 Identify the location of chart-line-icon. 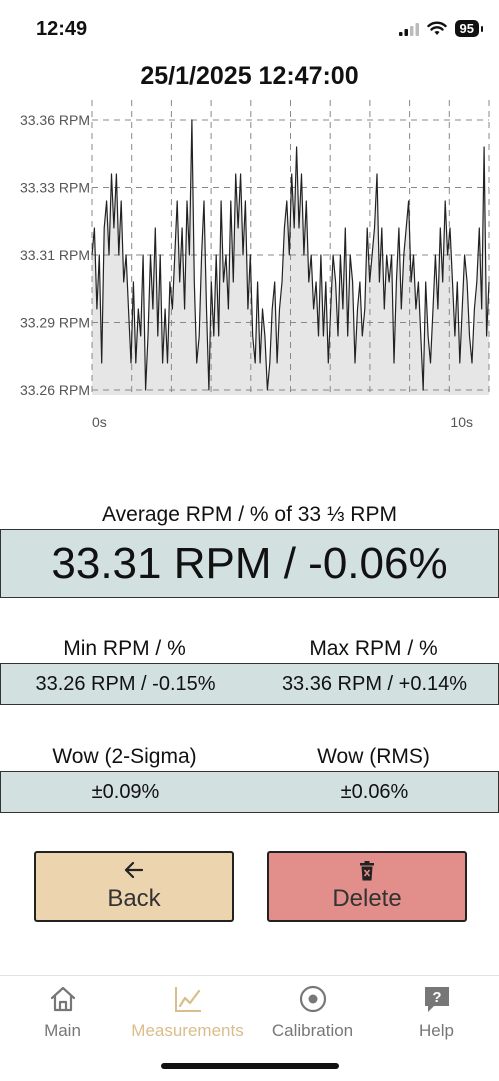
(187, 999).